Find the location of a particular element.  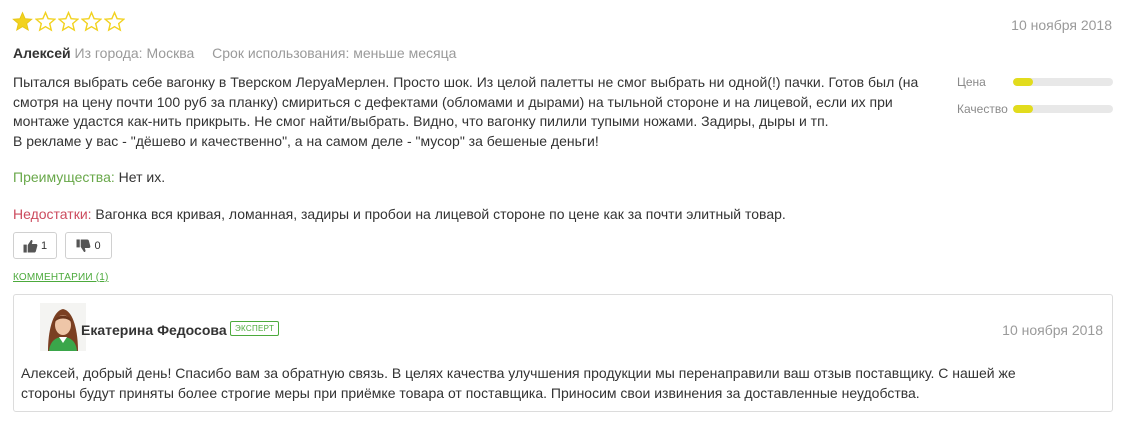

city-label: Из города: is located at coordinates (108, 53).